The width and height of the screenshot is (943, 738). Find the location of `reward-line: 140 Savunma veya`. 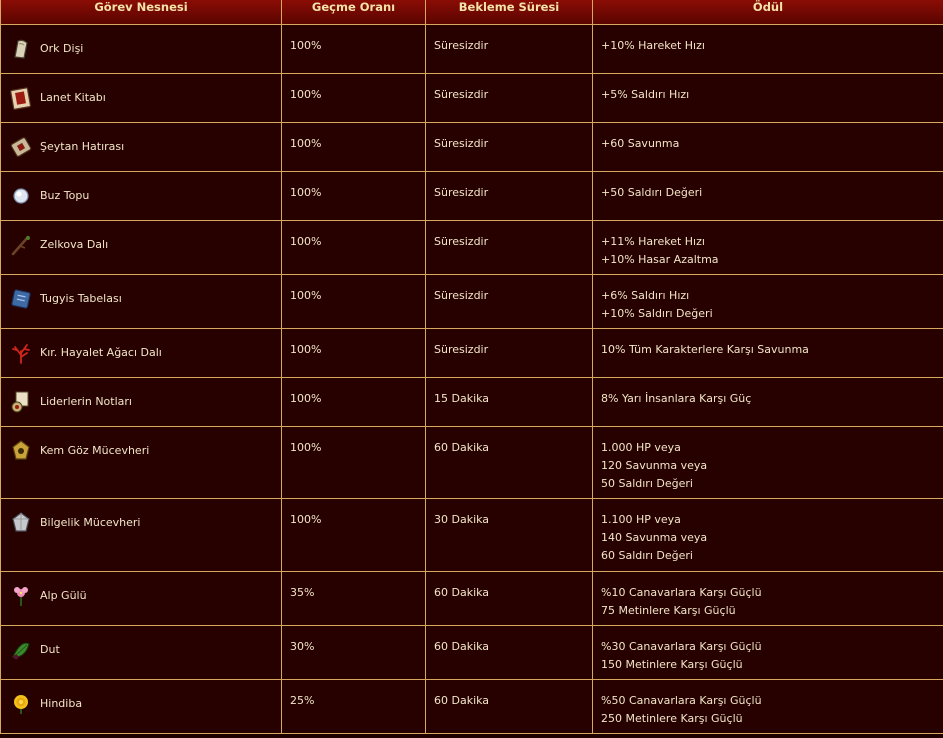

reward-line: 140 Savunma veya is located at coordinates (654, 537).